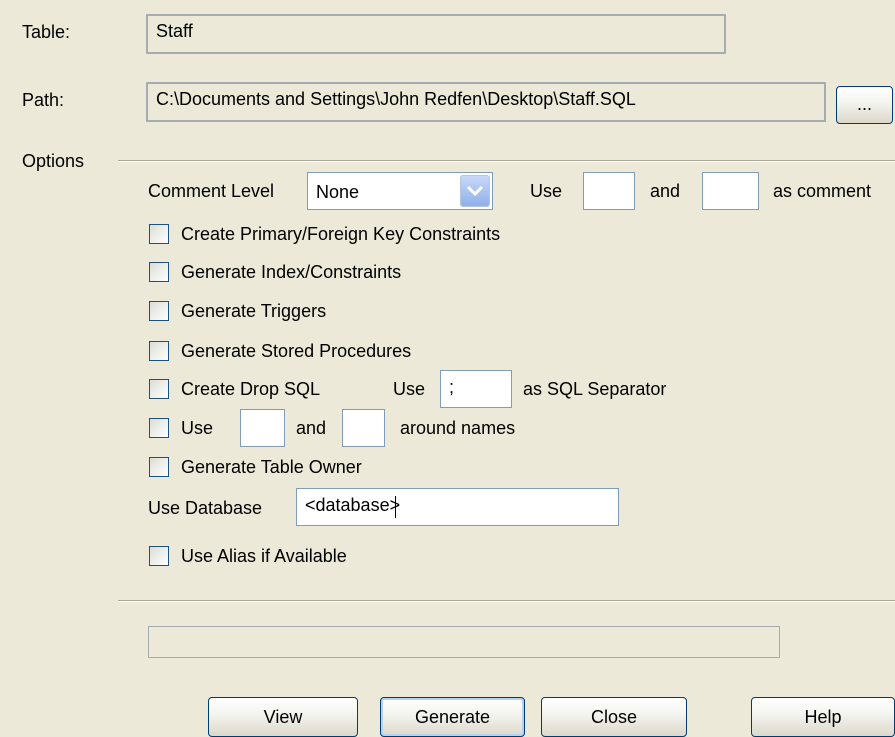 The width and height of the screenshot is (895, 737). I want to click on comment-use-label: Use, so click(546, 191).